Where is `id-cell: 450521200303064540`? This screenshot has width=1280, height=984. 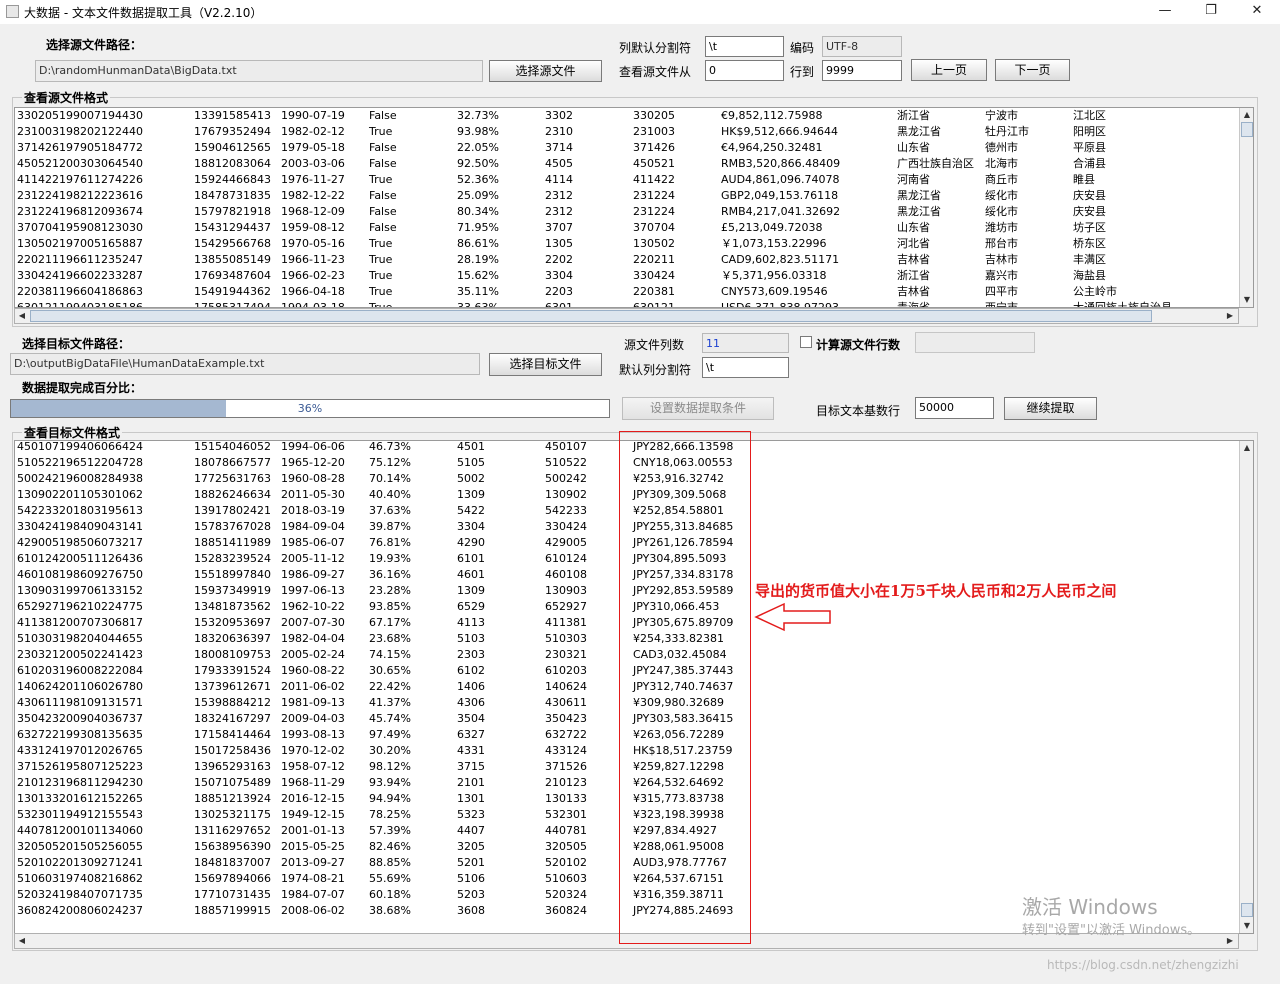 id-cell: 450521200303064540 is located at coordinates (80, 163).